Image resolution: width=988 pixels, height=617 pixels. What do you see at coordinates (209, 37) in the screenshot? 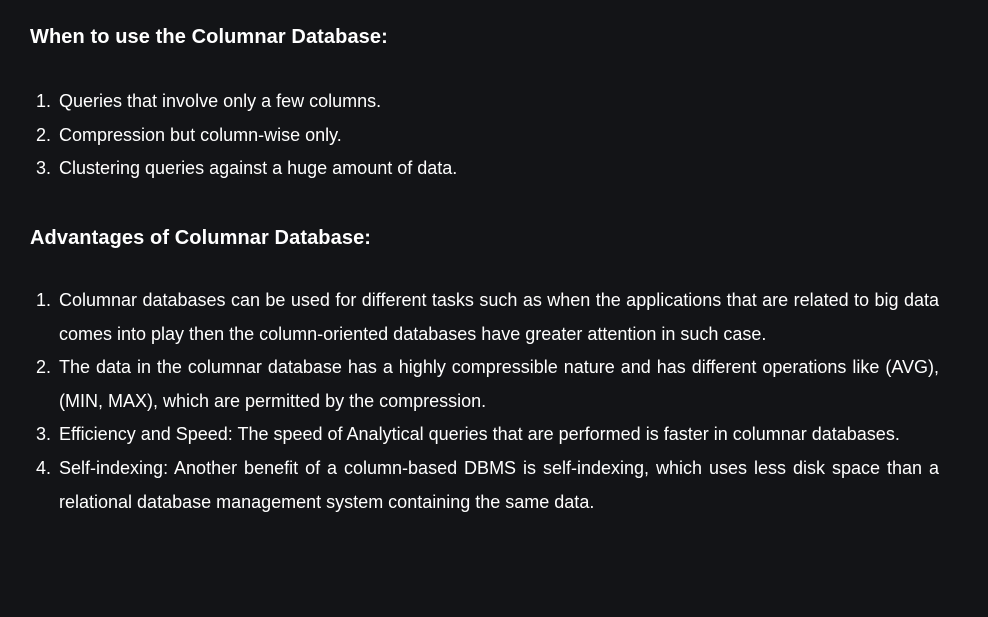
I see `section-heading-when-to-use: When to use the Columnar Database:` at bounding box center [209, 37].